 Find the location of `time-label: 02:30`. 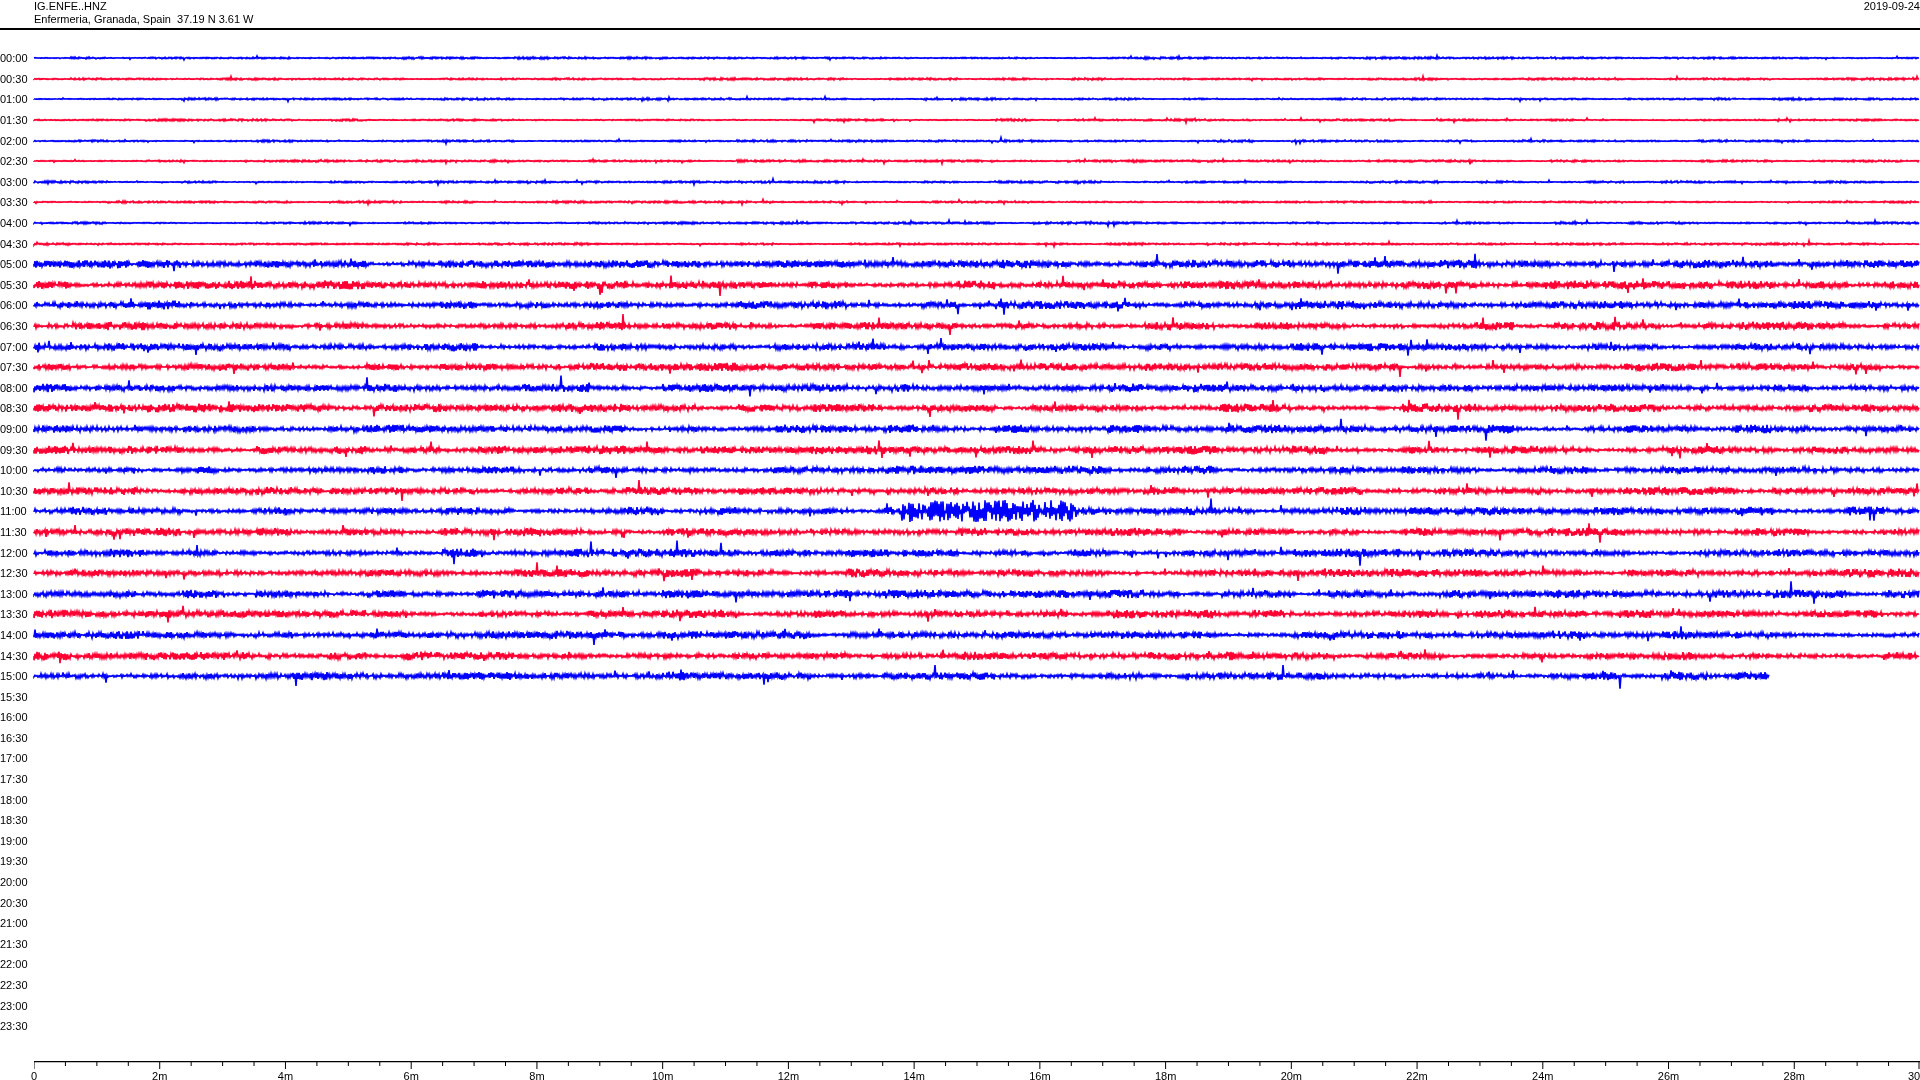

time-label: 02:30 is located at coordinates (14, 161).